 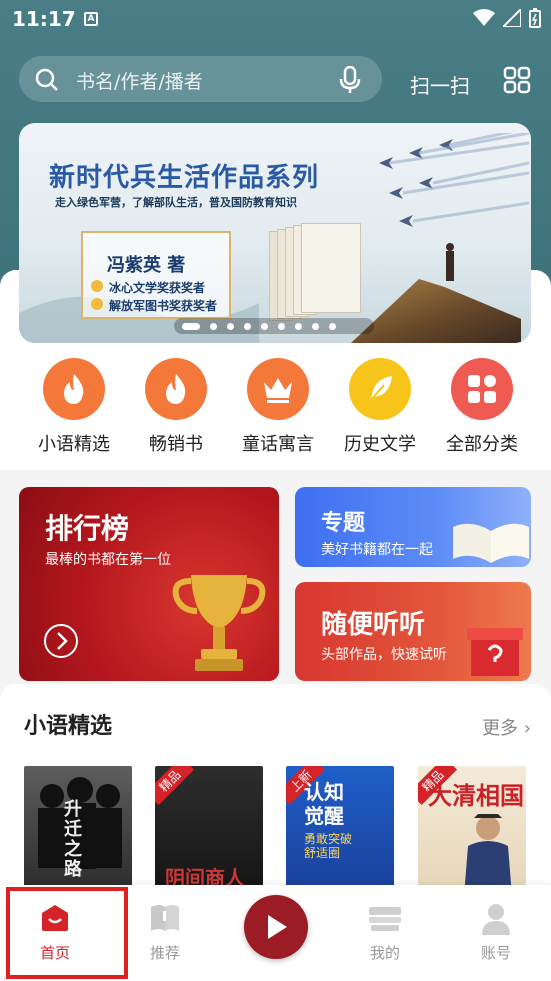 What do you see at coordinates (73, 839) in the screenshot?
I see `book-title: 升迁之路` at bounding box center [73, 839].